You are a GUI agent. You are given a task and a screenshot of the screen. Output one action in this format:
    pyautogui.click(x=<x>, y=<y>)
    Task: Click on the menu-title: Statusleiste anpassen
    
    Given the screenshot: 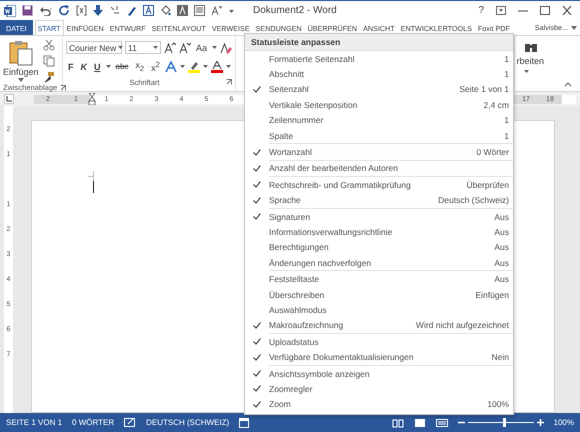 What is the action you would take?
    pyautogui.click(x=379, y=42)
    